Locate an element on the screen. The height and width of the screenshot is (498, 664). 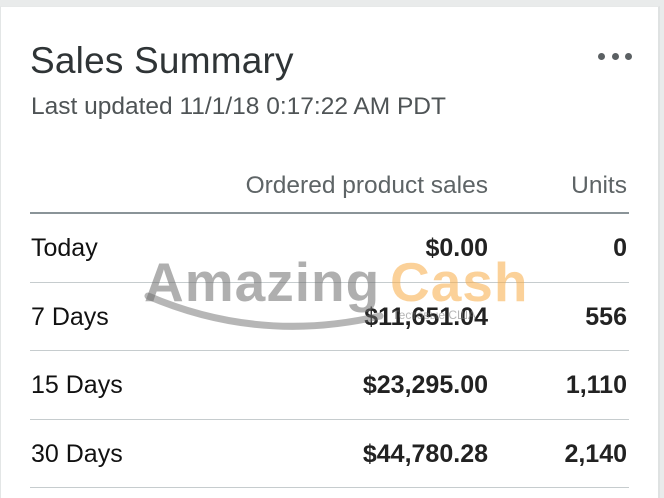
table-row-15-days: 15 Days $23,295.00 1,110 is located at coordinates (329, 385).